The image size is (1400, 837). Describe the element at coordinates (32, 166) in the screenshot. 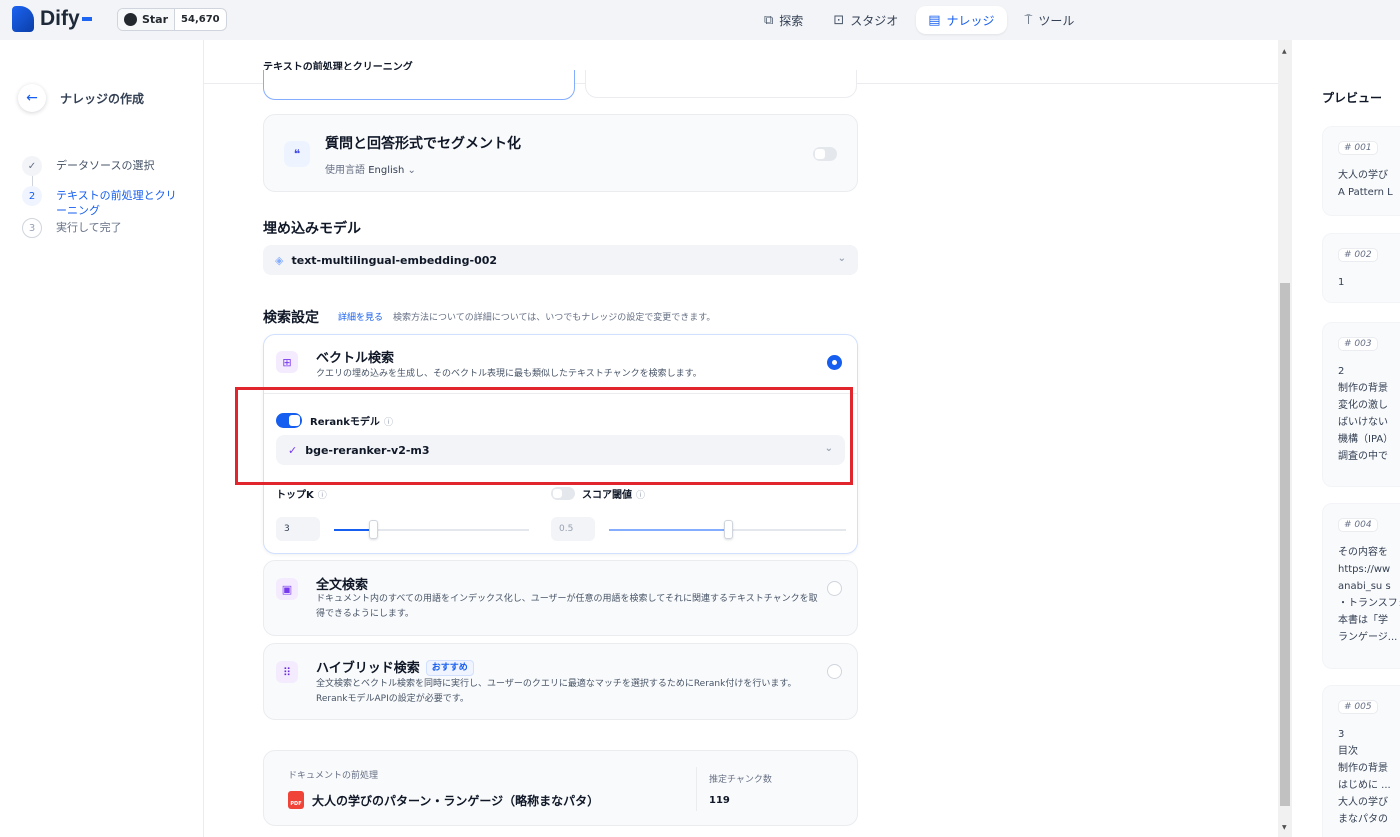

I see `check-icon: ✓` at that location.